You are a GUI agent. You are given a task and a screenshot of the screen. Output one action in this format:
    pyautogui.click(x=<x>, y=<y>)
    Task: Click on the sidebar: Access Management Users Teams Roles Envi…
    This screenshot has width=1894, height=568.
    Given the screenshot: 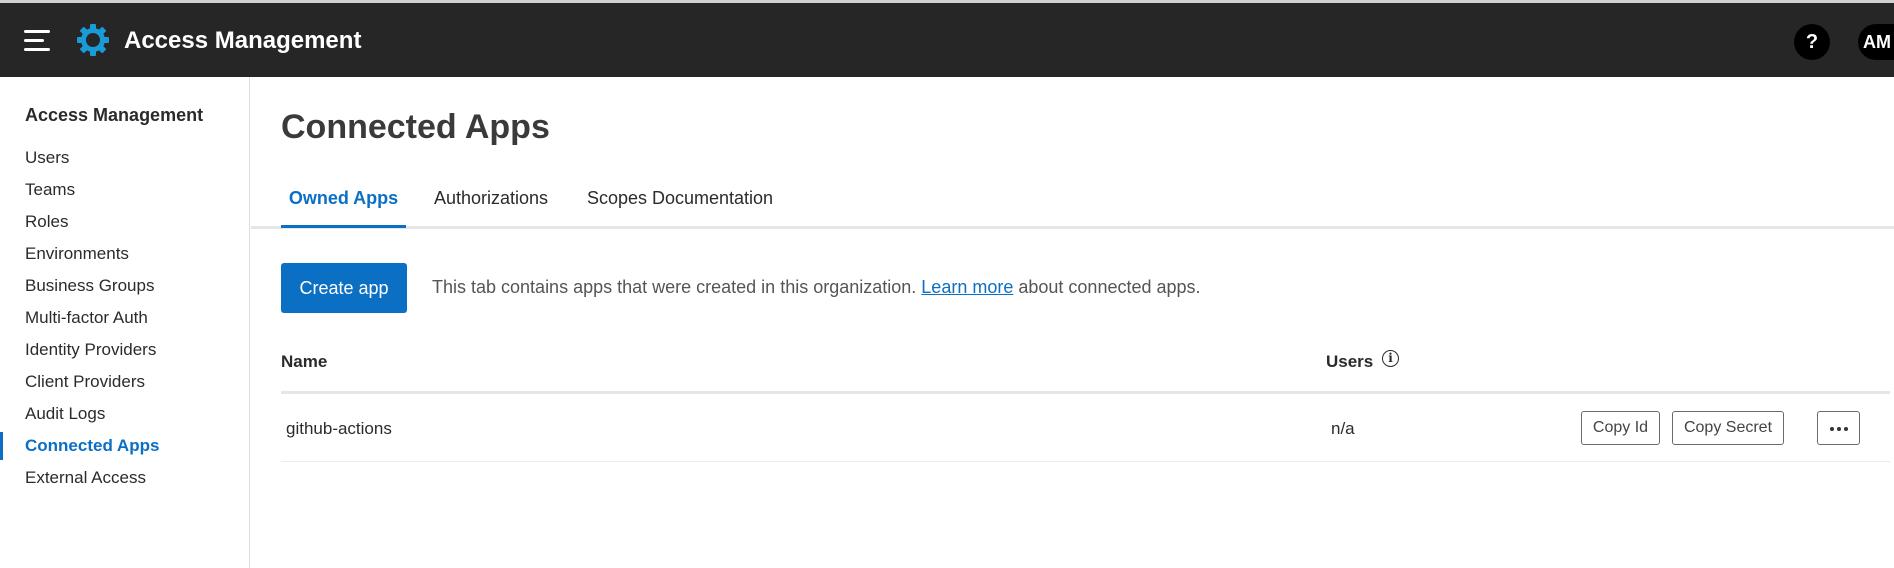 What is the action you would take?
    pyautogui.click(x=125, y=322)
    